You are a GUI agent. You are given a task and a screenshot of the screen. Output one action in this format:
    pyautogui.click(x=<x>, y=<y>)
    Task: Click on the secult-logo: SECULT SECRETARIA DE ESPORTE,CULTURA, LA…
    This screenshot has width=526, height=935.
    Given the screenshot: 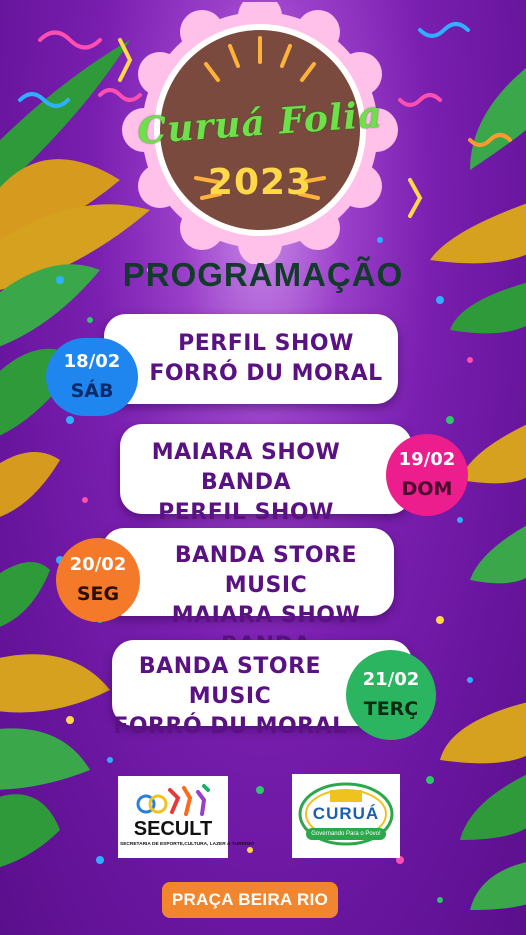 What is the action you would take?
    pyautogui.click(x=186, y=817)
    